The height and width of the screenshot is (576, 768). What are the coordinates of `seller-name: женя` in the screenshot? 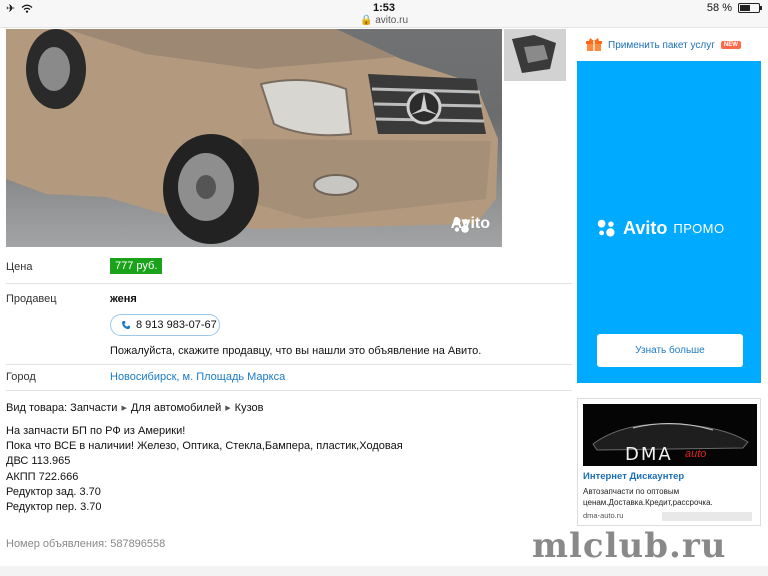 It's located at (123, 299).